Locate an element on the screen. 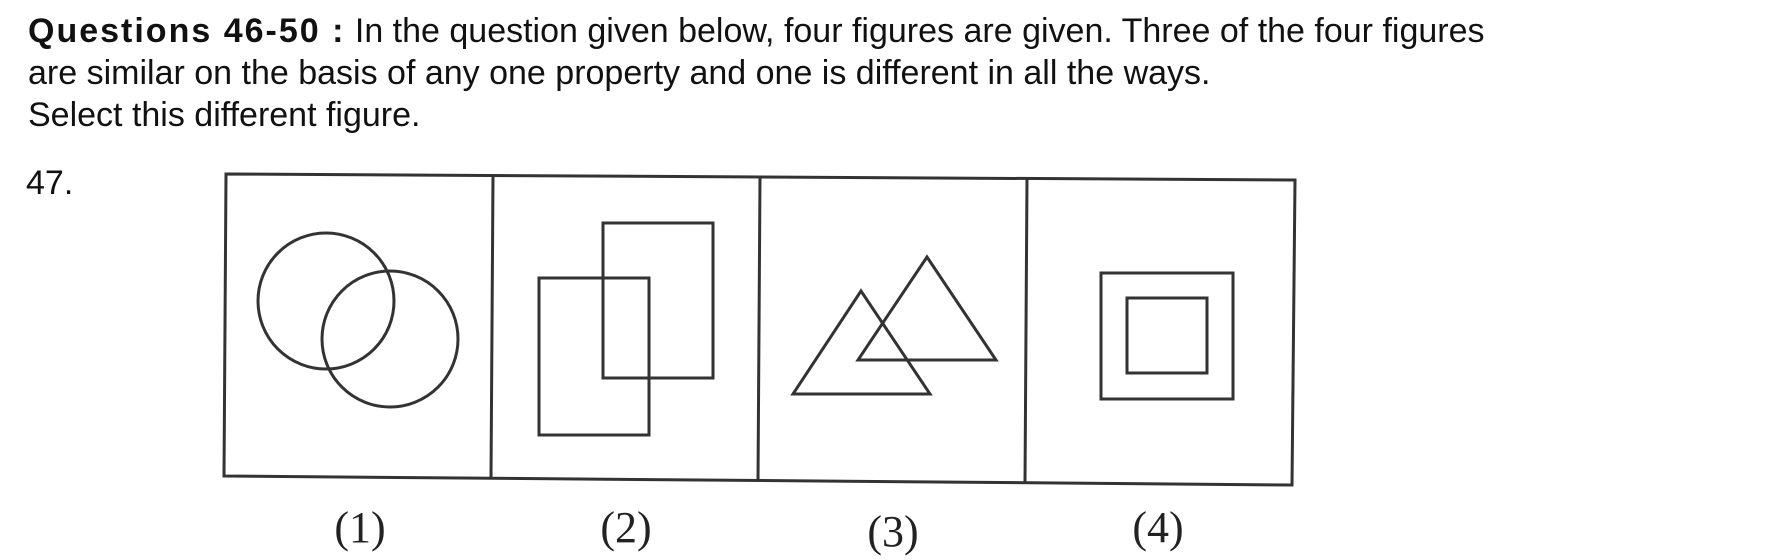  figure-label-3: (3) is located at coordinates (892, 531).